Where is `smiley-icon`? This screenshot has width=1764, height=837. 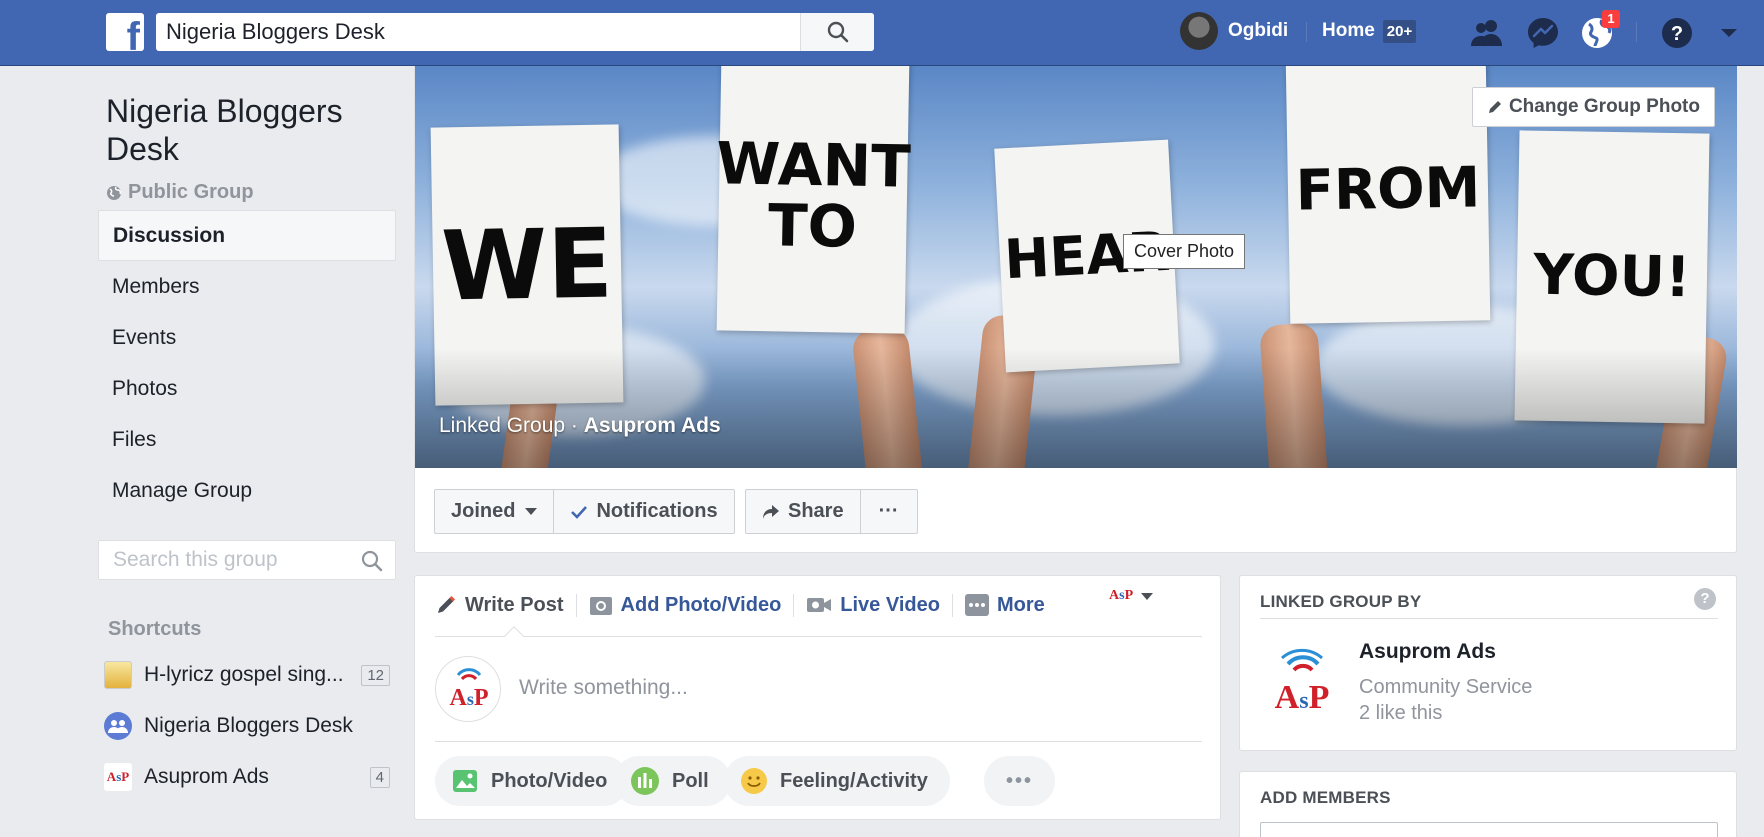
smiley-icon is located at coordinates (754, 781).